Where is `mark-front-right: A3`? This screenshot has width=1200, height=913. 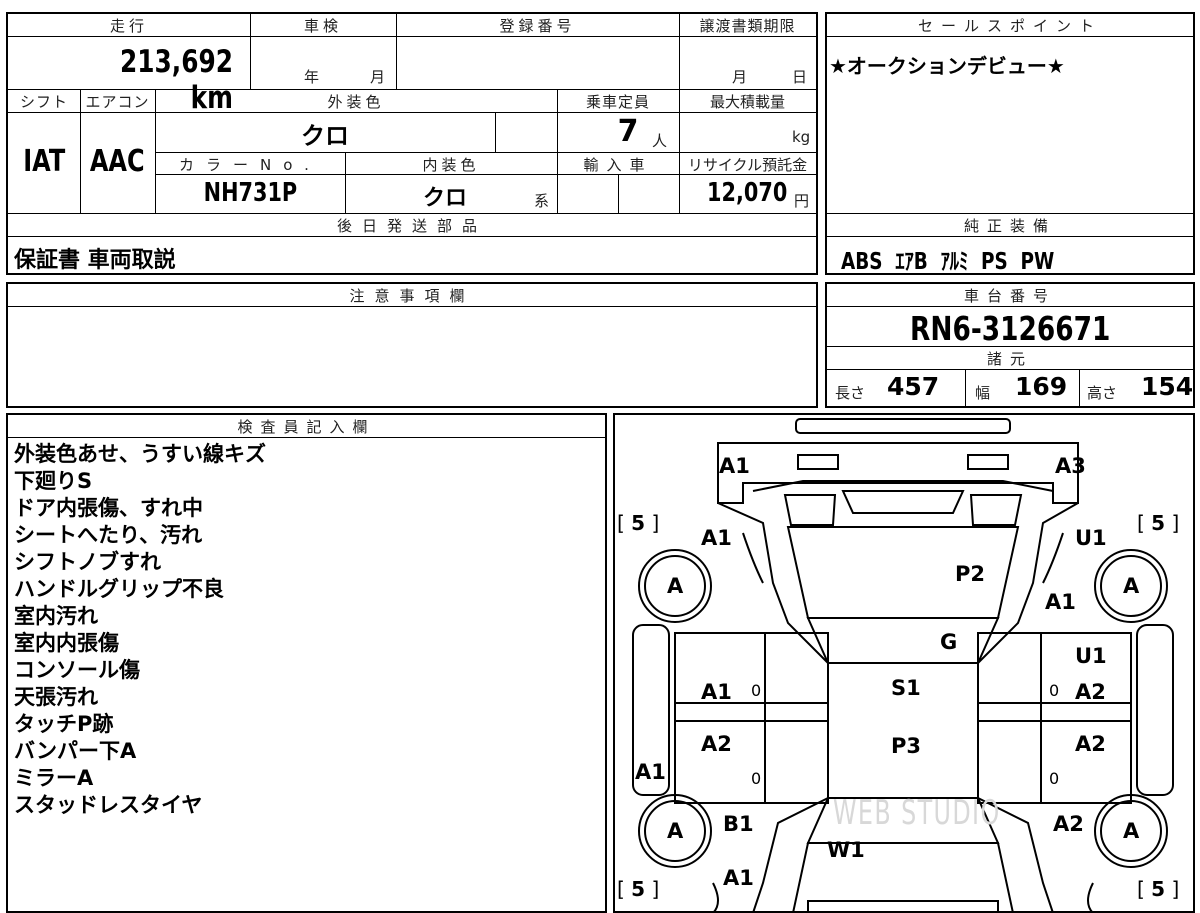
mark-front-right: A3 is located at coordinates (1070, 466).